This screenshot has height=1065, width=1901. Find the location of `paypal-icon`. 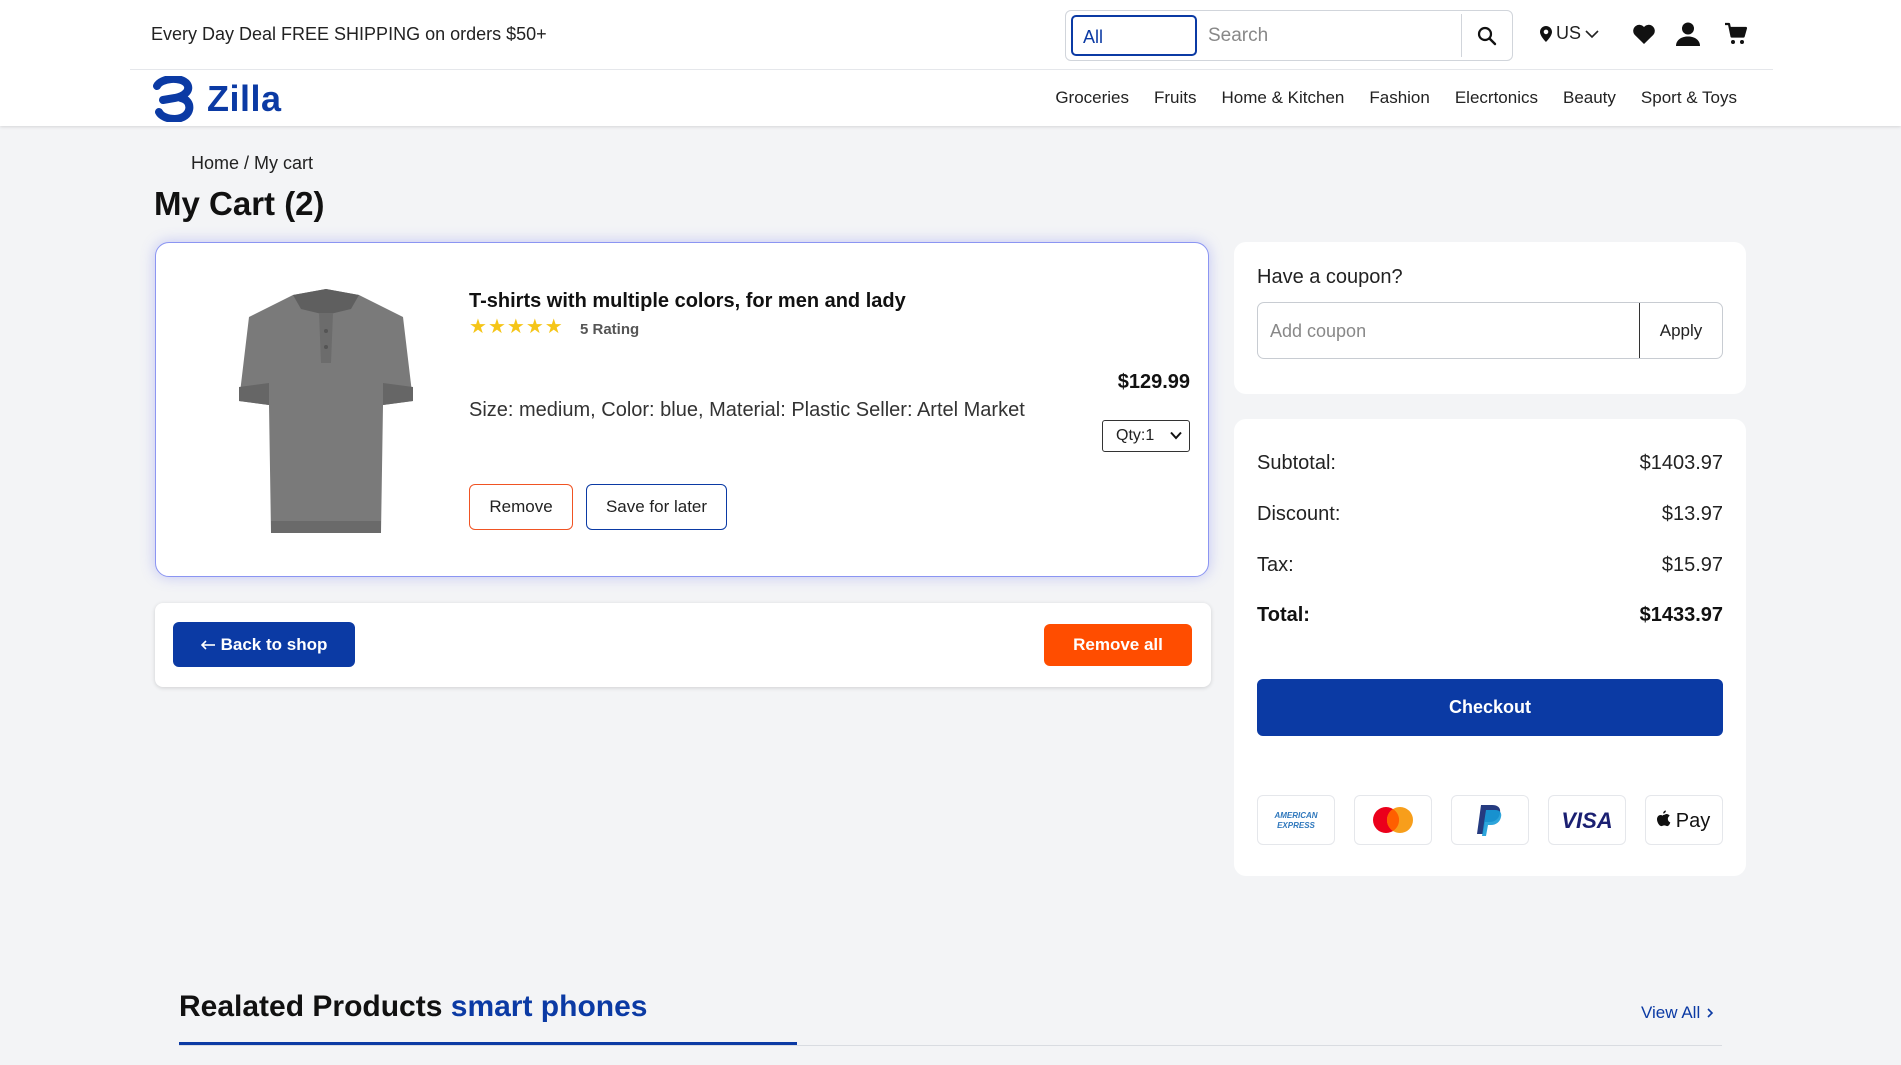

paypal-icon is located at coordinates (1490, 820).